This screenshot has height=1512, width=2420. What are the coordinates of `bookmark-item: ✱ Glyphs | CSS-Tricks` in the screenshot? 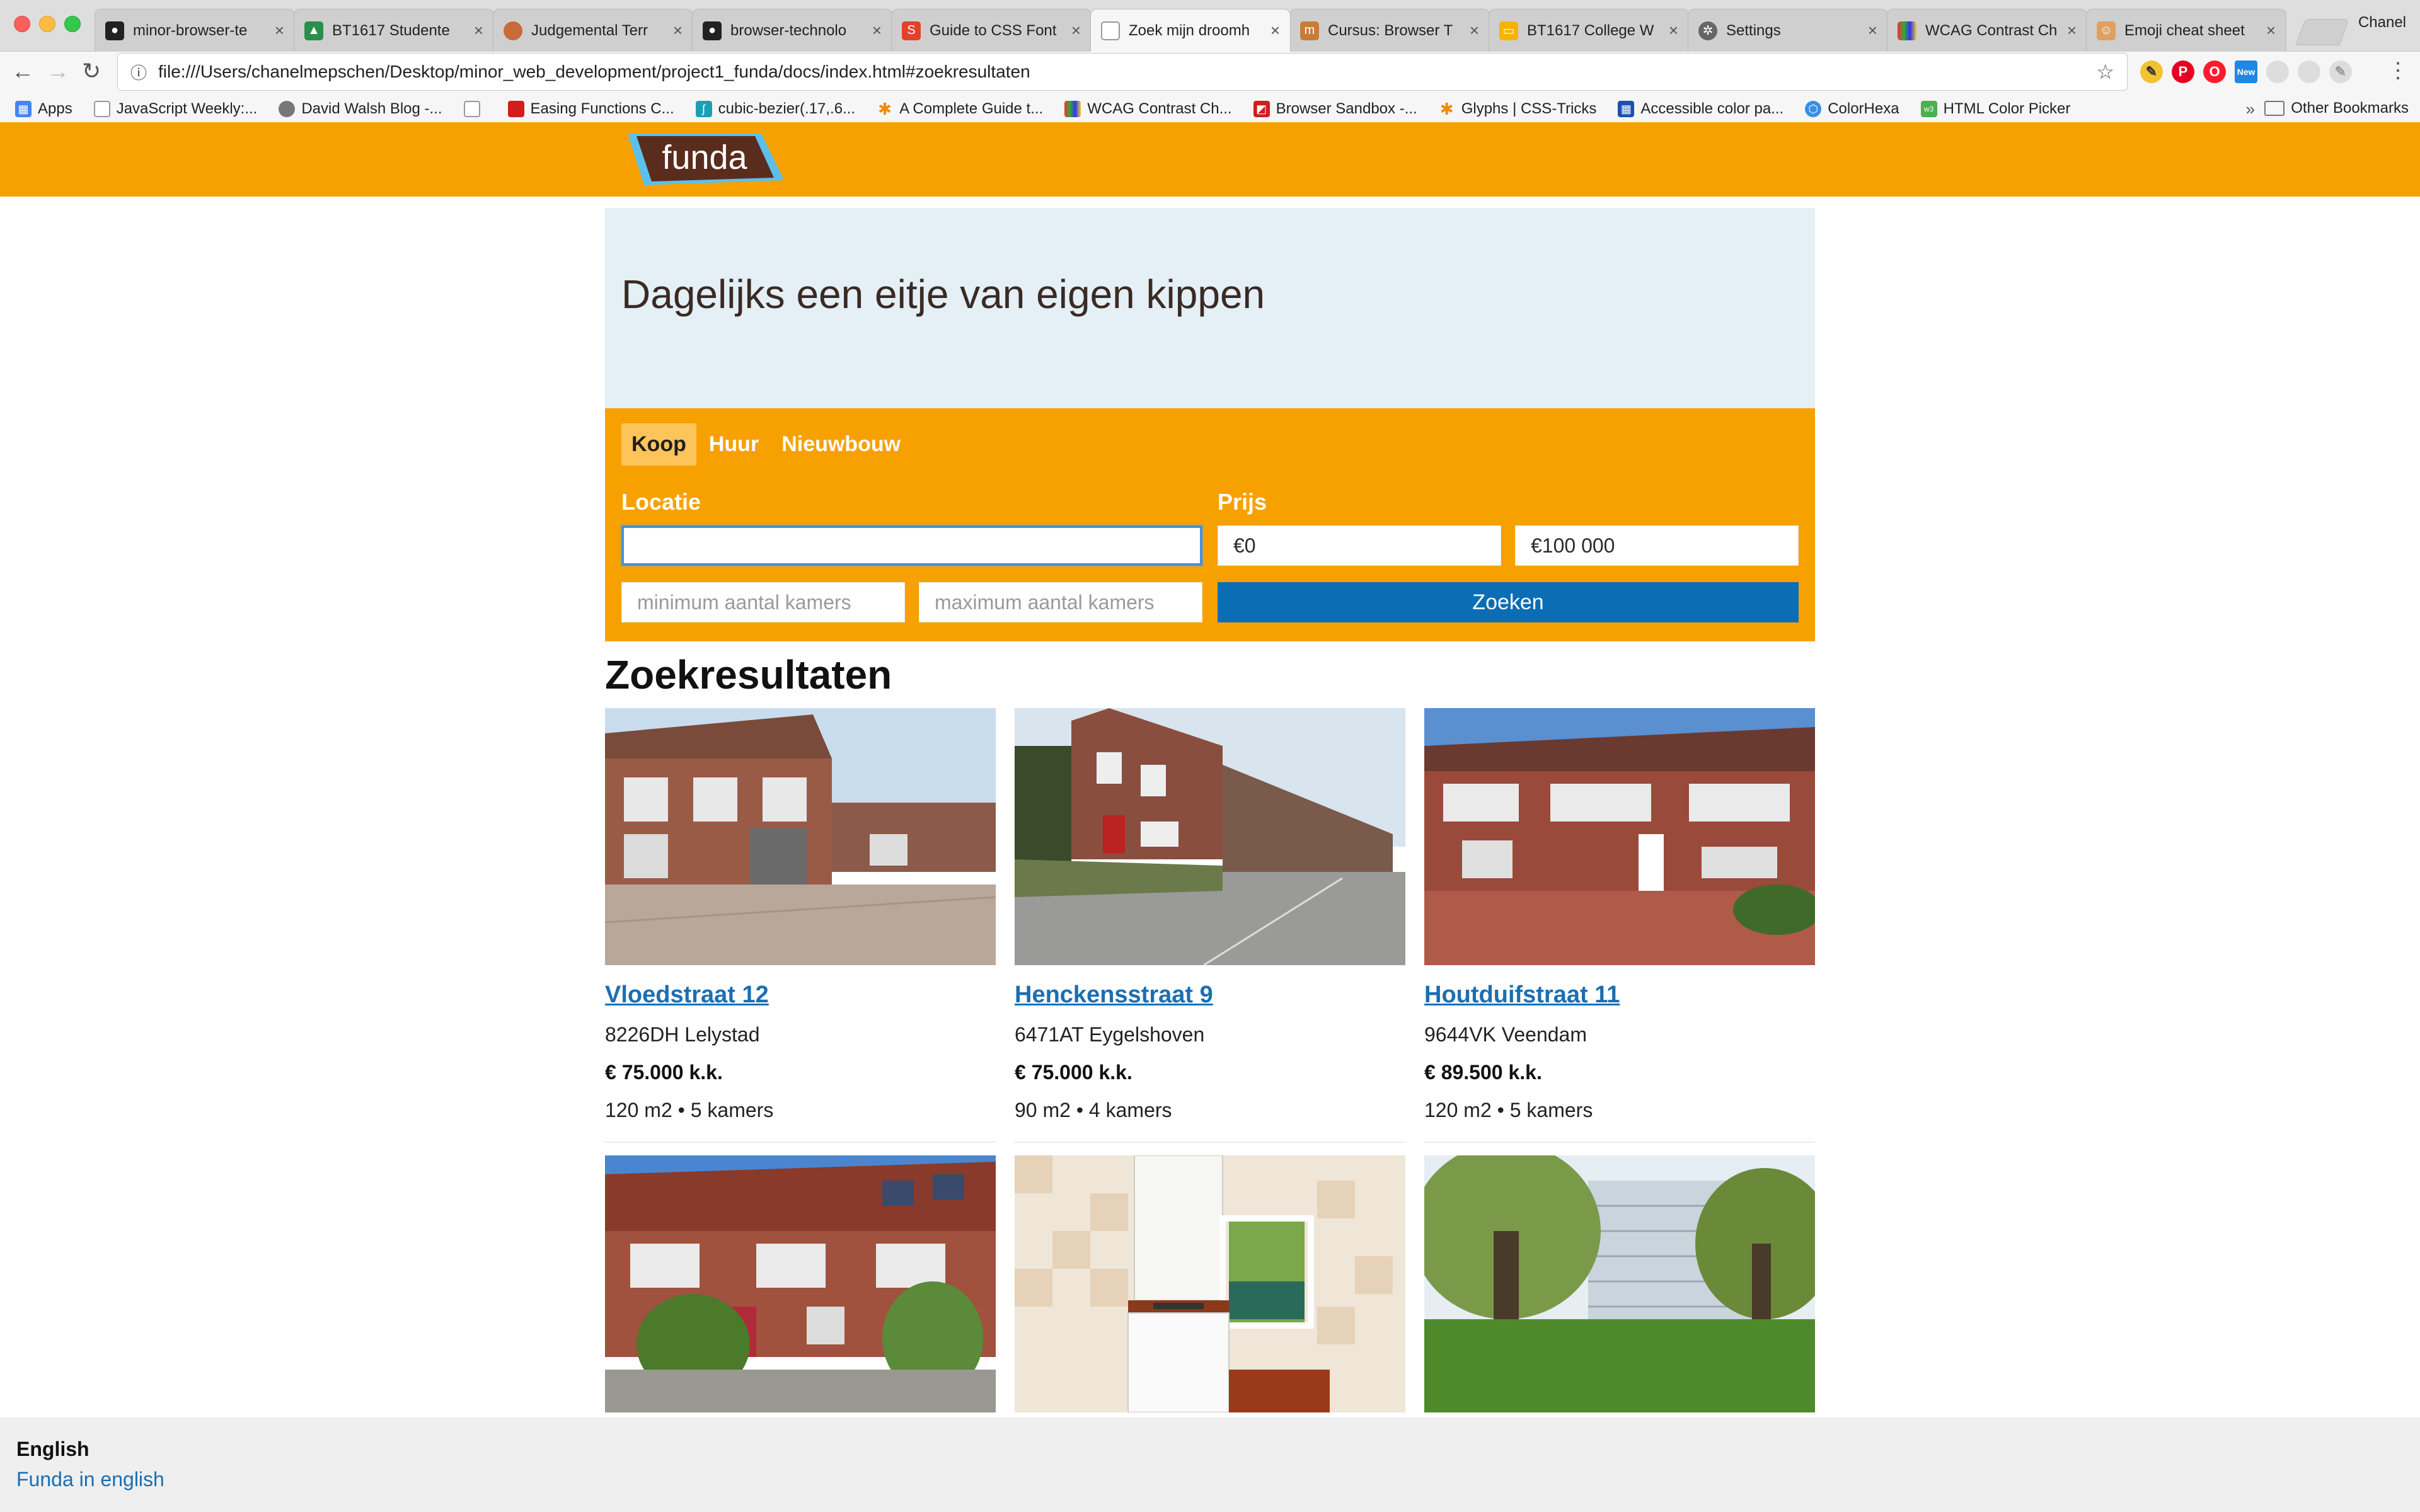 It's located at (1518, 109).